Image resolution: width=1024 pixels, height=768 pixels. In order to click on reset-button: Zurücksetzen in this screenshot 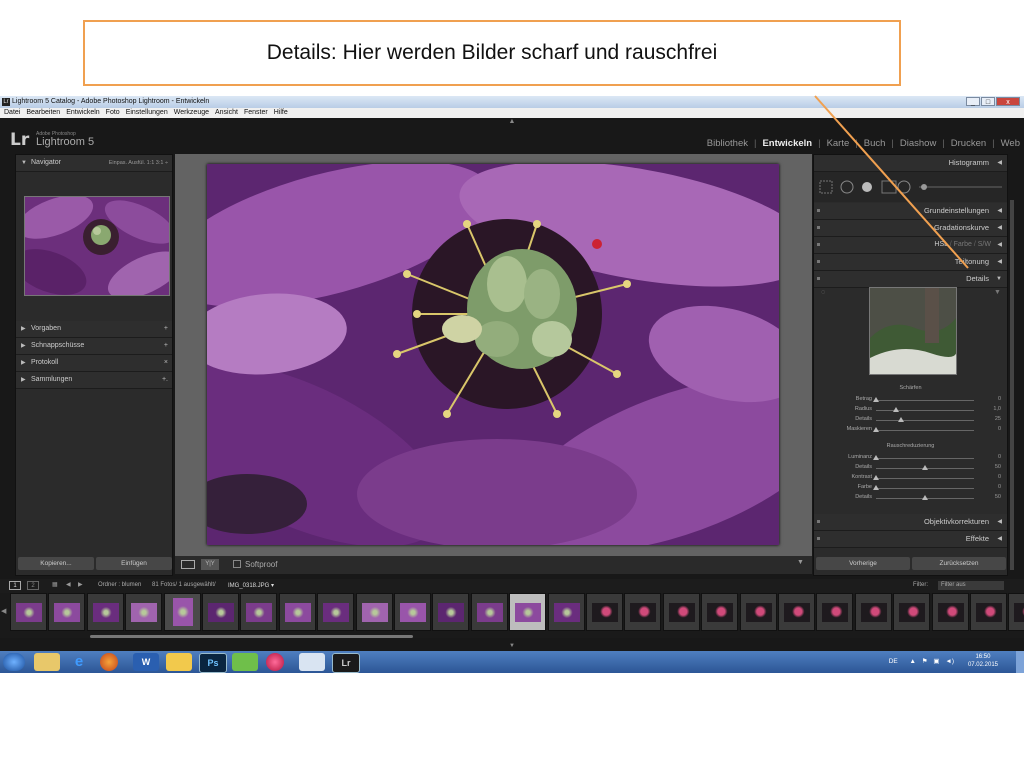, I will do `click(959, 563)`.